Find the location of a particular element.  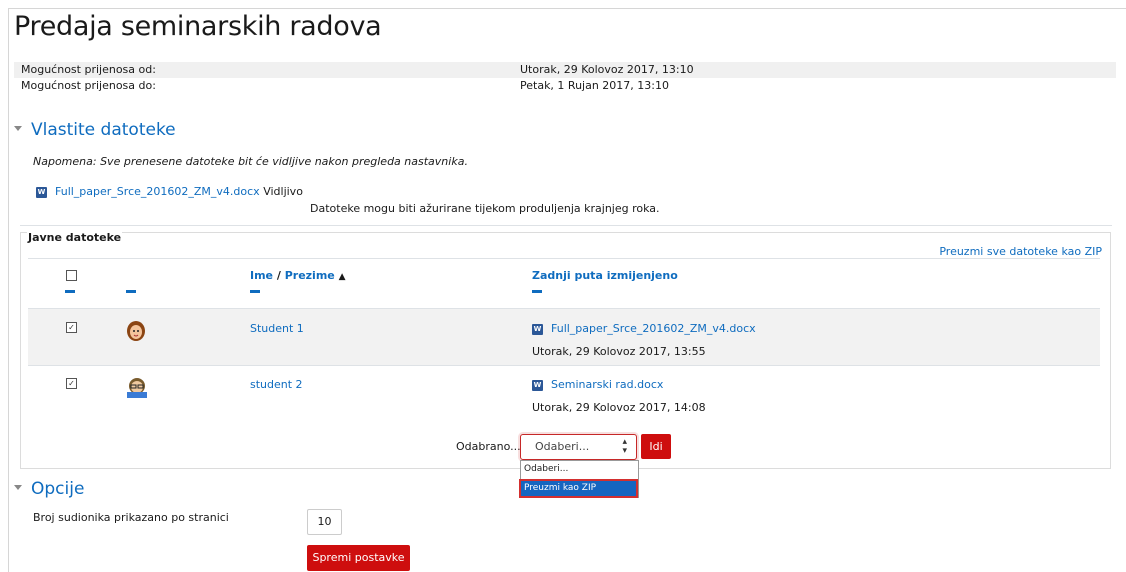

select-all-checkbox is located at coordinates (71, 275).